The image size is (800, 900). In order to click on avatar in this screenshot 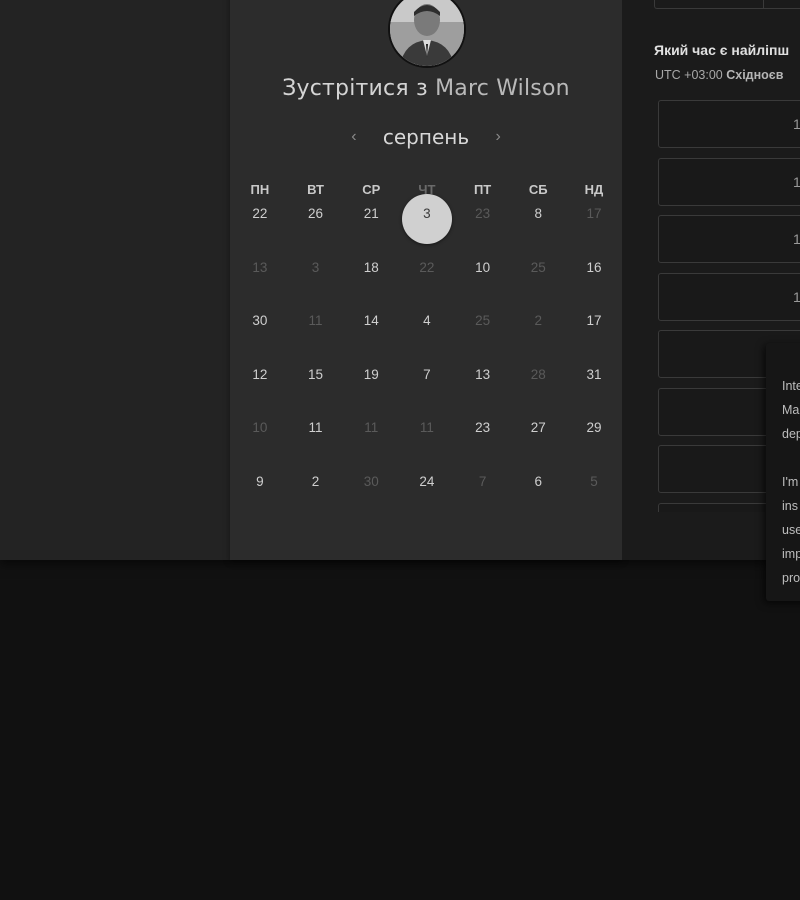, I will do `click(427, 34)`.